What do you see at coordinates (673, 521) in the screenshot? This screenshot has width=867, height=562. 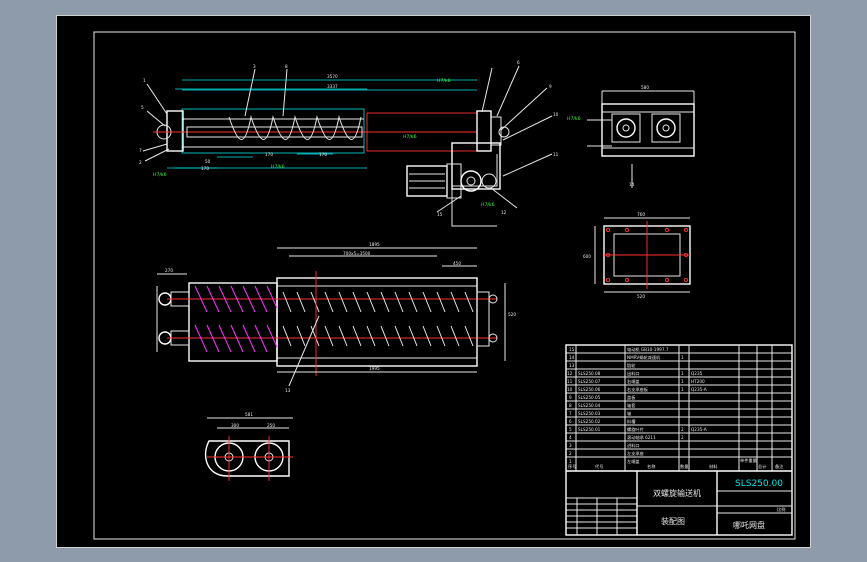 I see `drawing-type: 装配图` at bounding box center [673, 521].